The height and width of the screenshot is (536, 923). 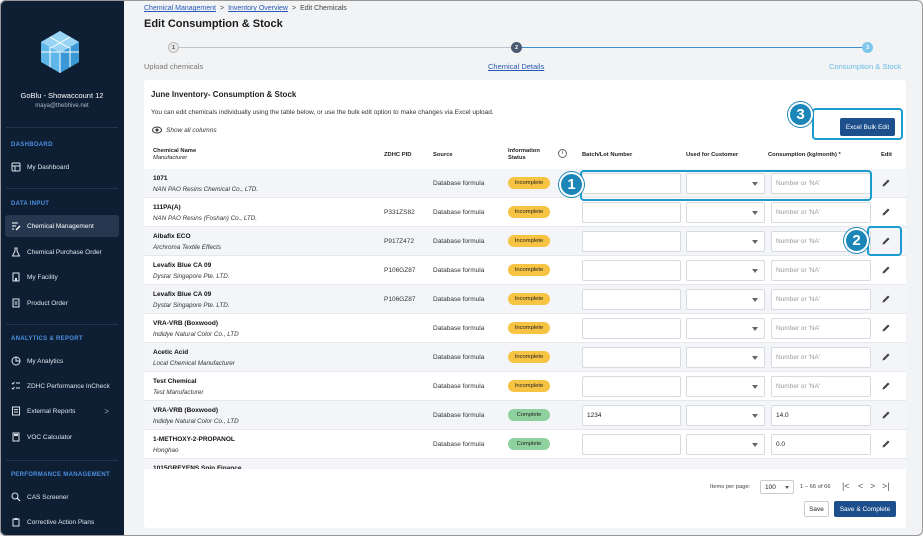 I want to click on sidebar-item-voc-calculator: VOC Calculator, so click(x=62, y=437).